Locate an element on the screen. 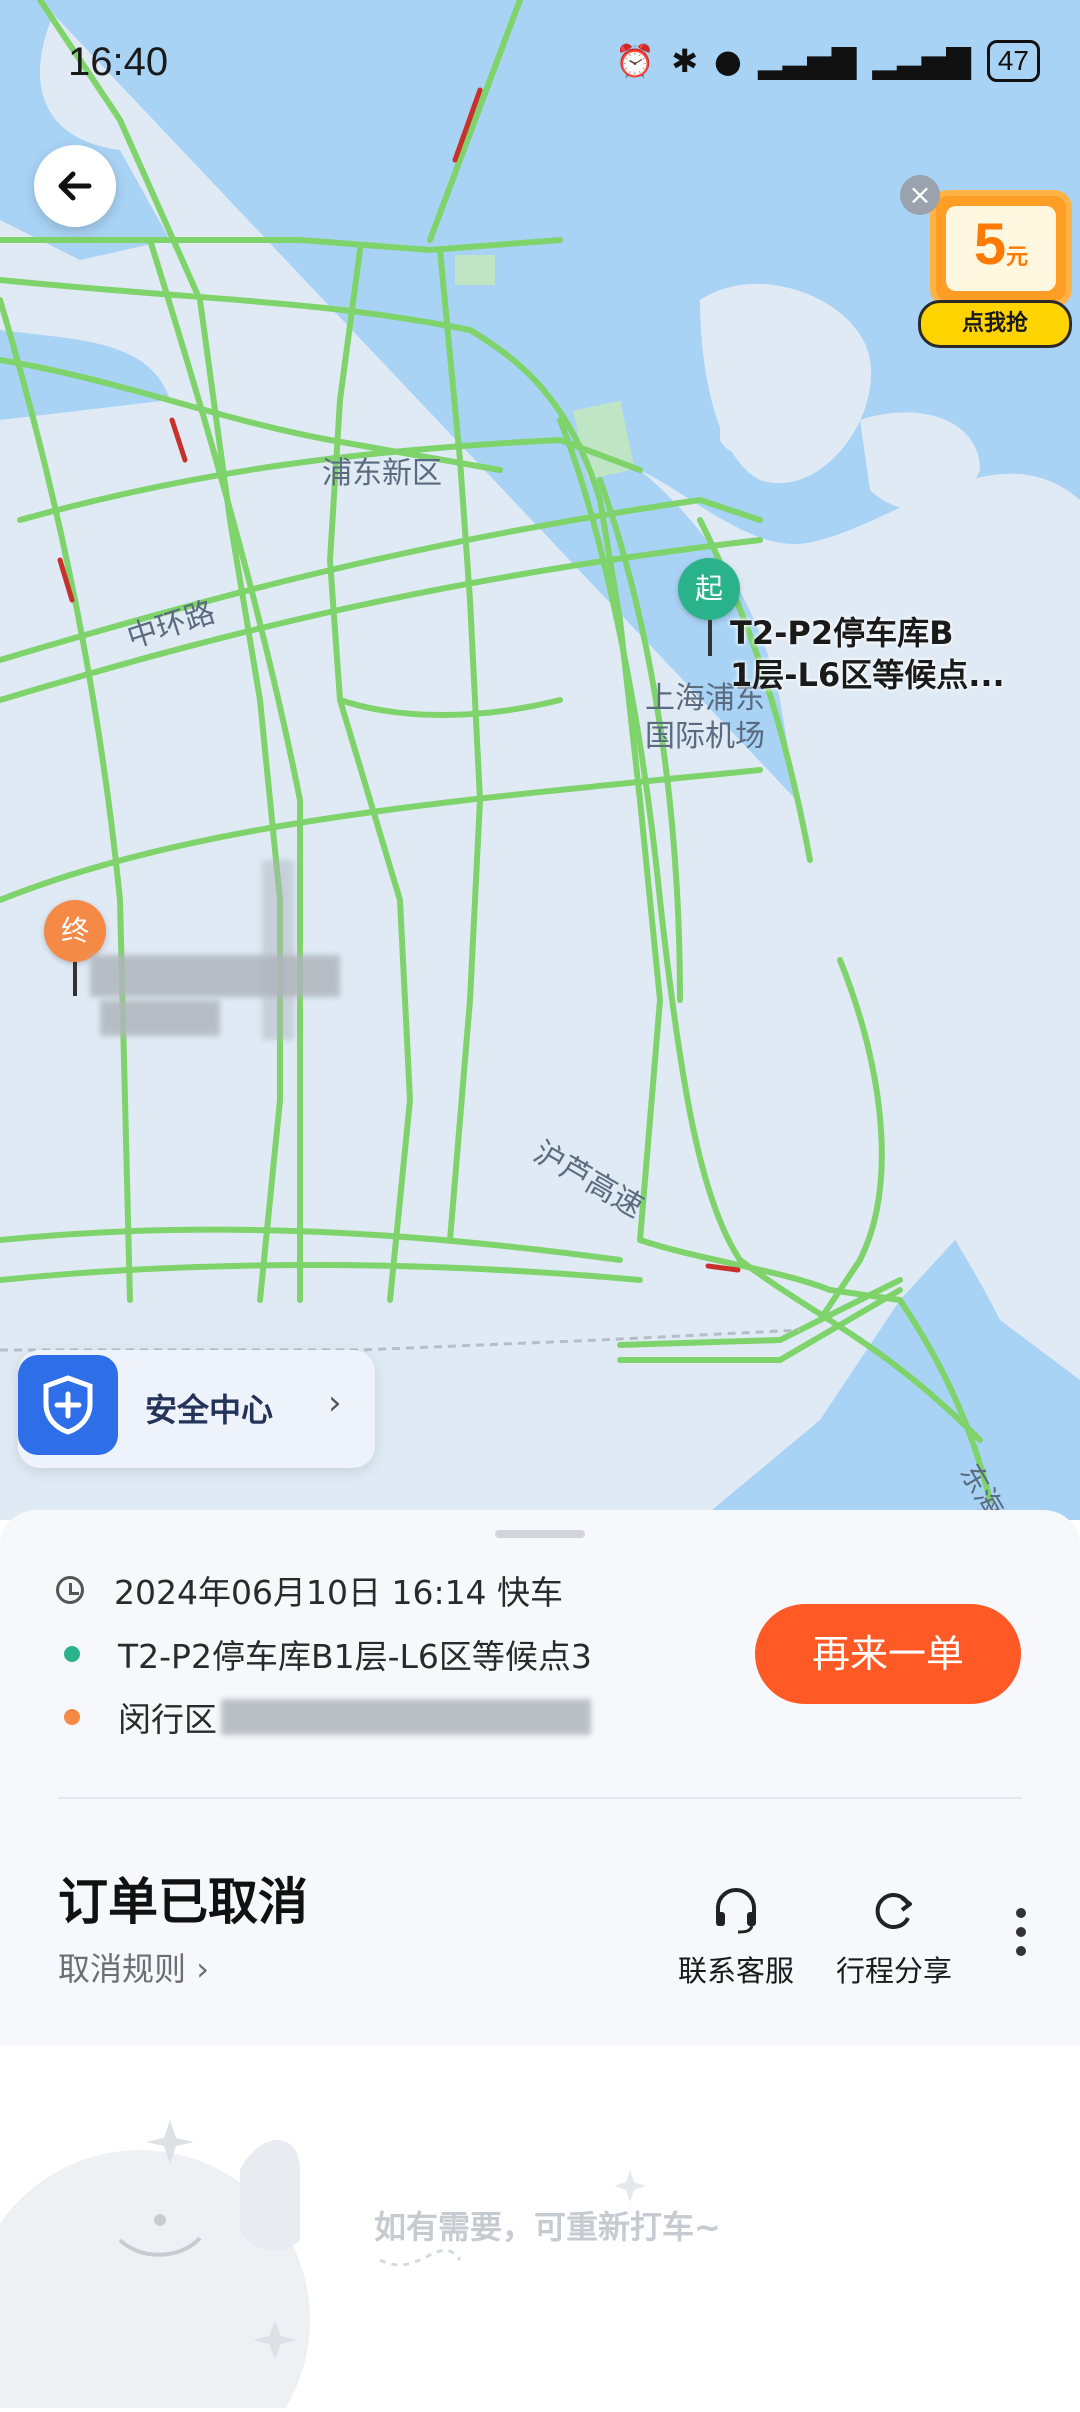  start-pin-line is located at coordinates (710, 638).